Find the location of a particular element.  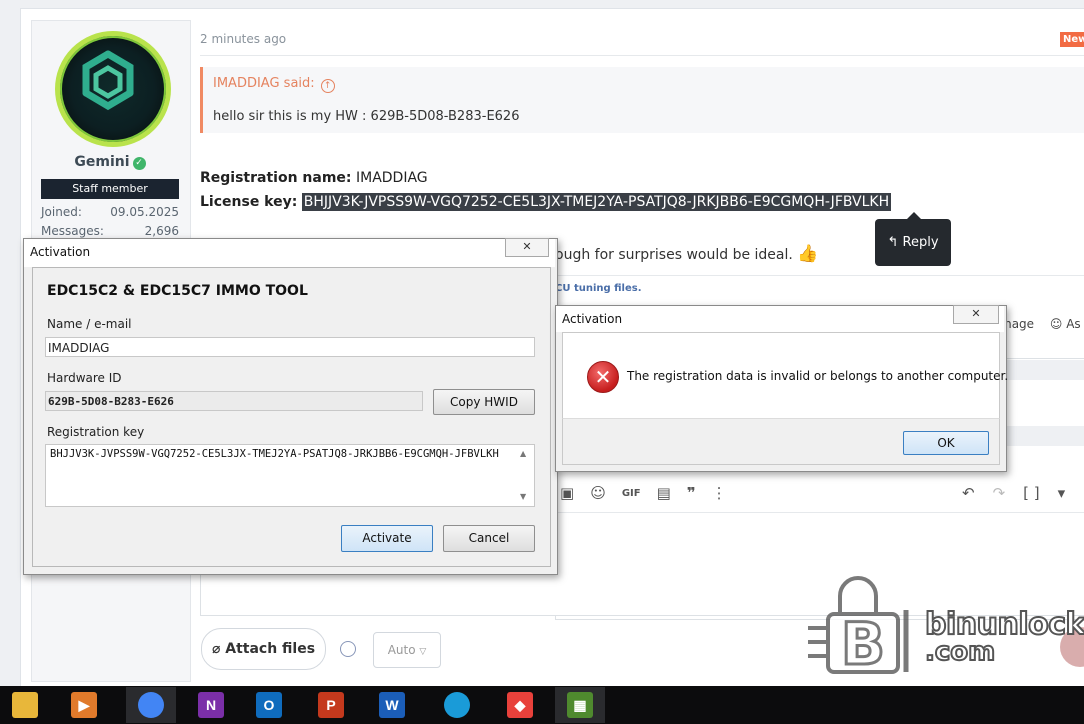

post-body-partial: ough for surprises would be ideal. 👍 is located at coordinates (686, 254).